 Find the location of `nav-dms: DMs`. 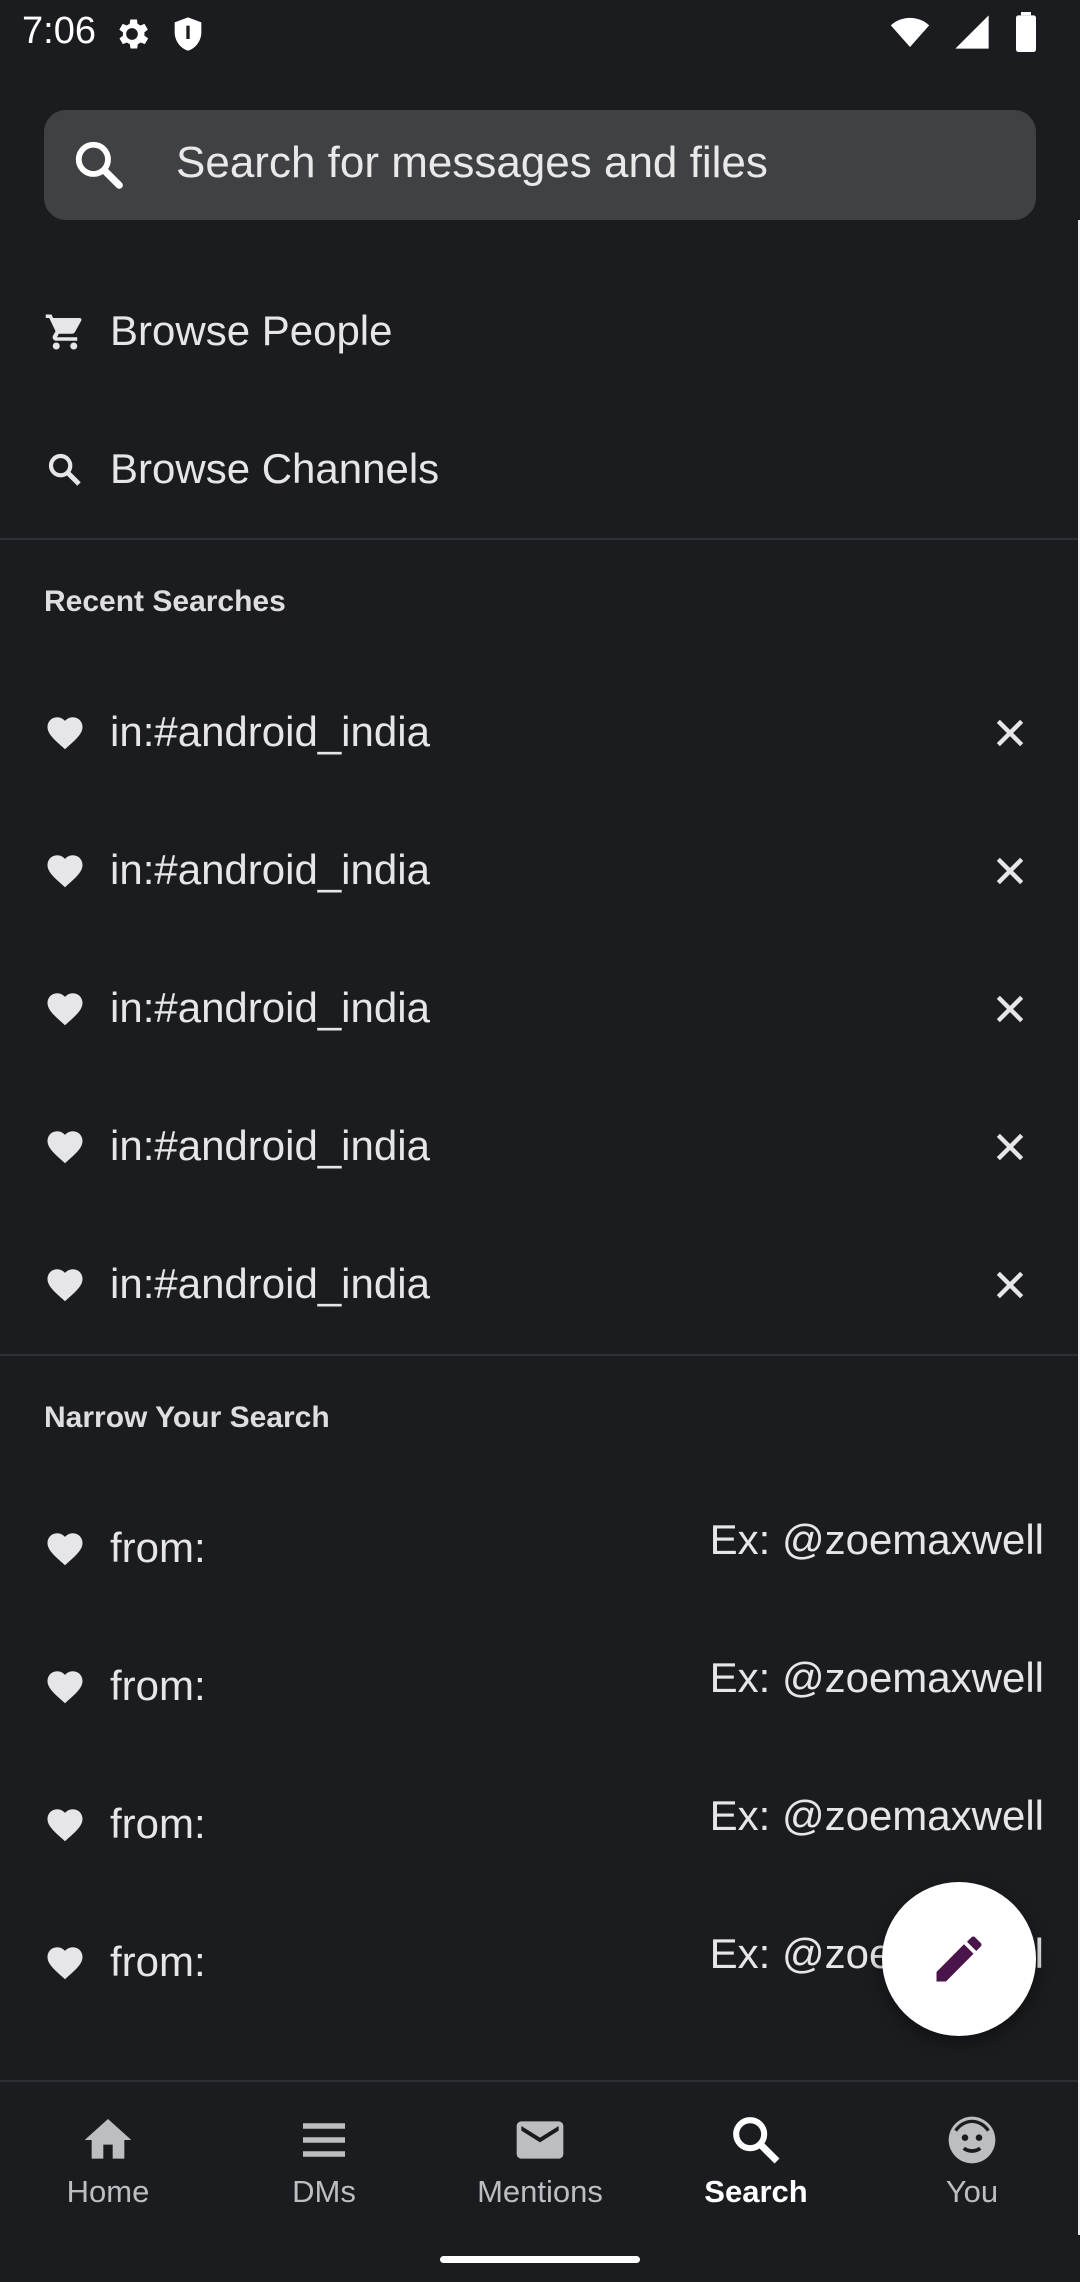

nav-dms: DMs is located at coordinates (324, 2161).